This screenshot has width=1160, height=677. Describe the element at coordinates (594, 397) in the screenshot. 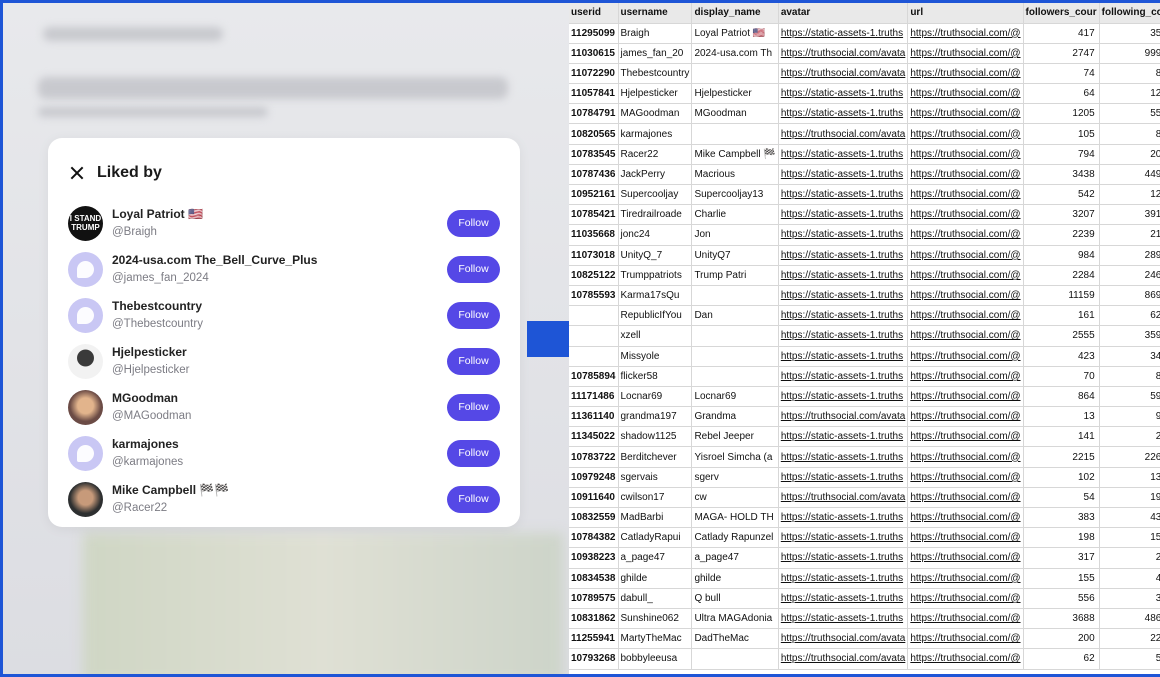

I see `table-cell: 11171486` at that location.